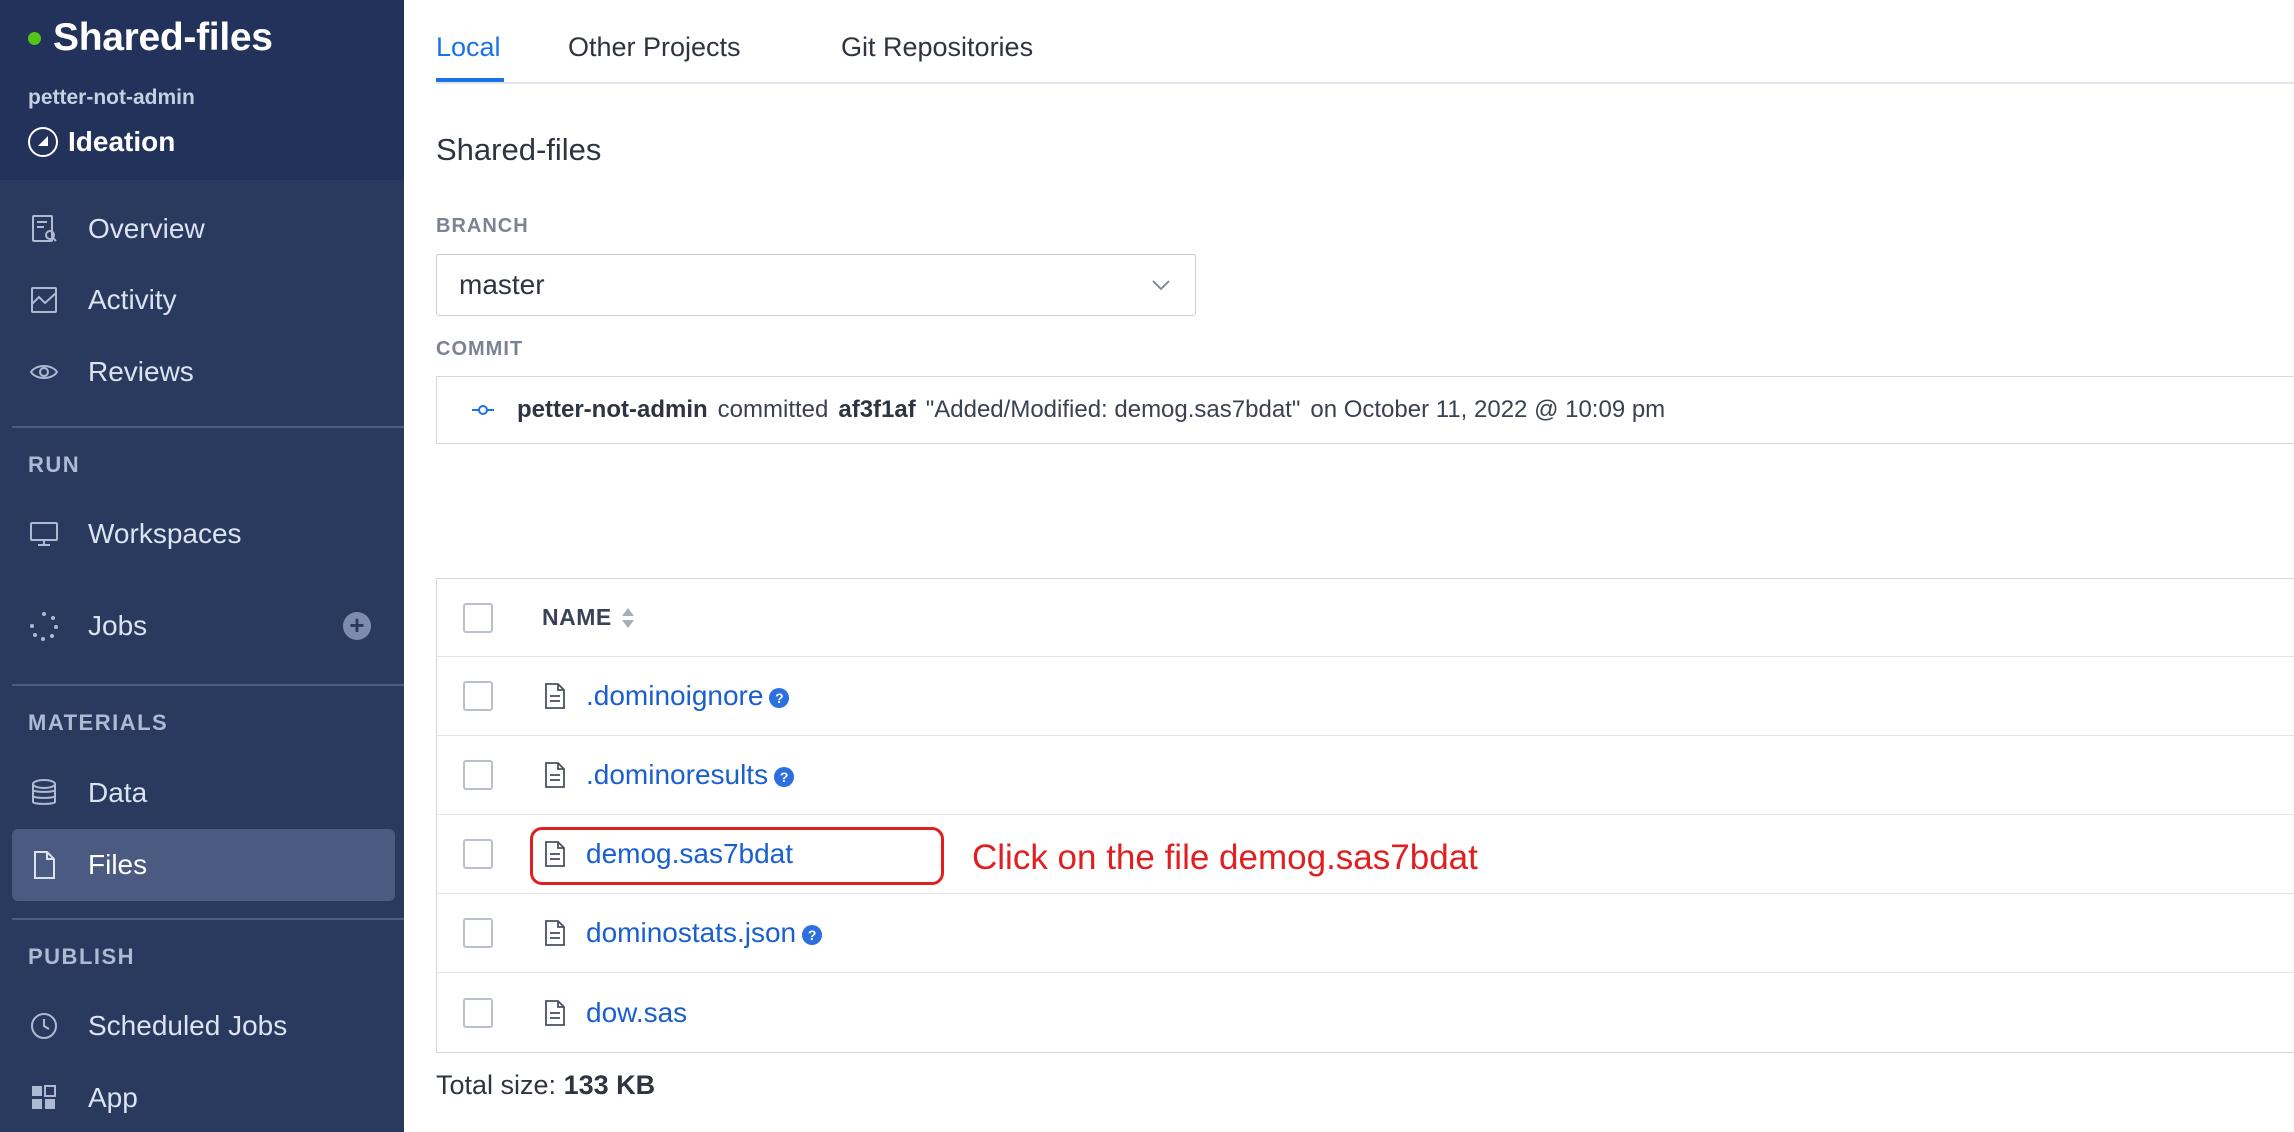  Describe the element at coordinates (118, 792) in the screenshot. I see `sidebar-item-label: Data` at that location.